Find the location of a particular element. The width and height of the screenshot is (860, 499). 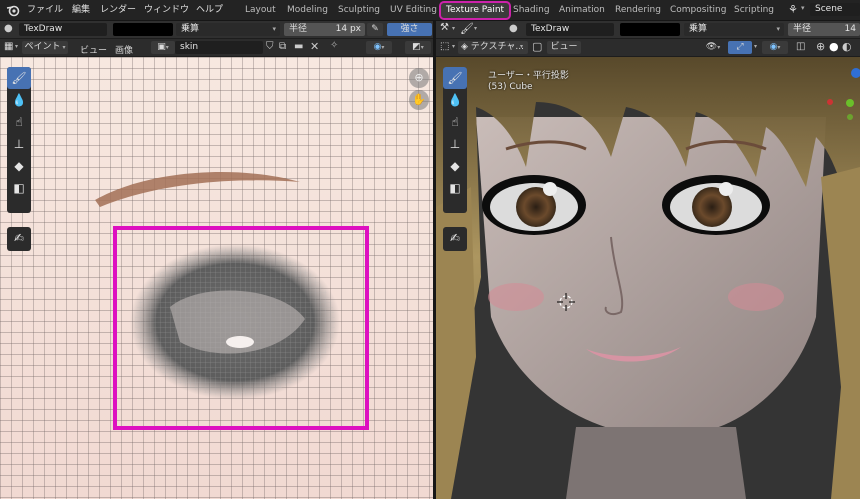

viewport-view-menu: ビュー is located at coordinates (564, 47).